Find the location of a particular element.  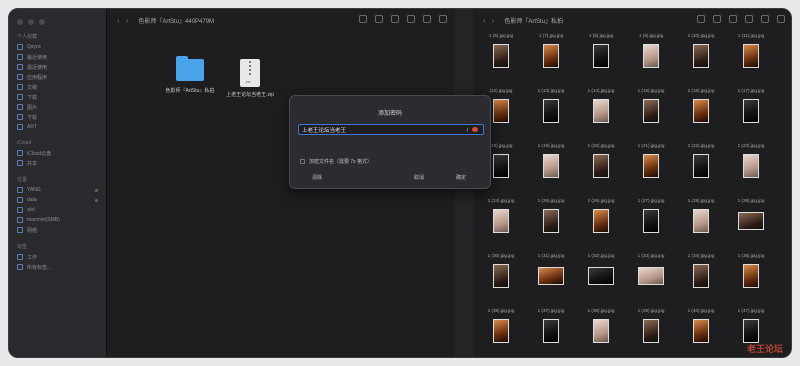

thumbnail-item: 1 (36).jpg.jpg is located at coordinates (501, 325).